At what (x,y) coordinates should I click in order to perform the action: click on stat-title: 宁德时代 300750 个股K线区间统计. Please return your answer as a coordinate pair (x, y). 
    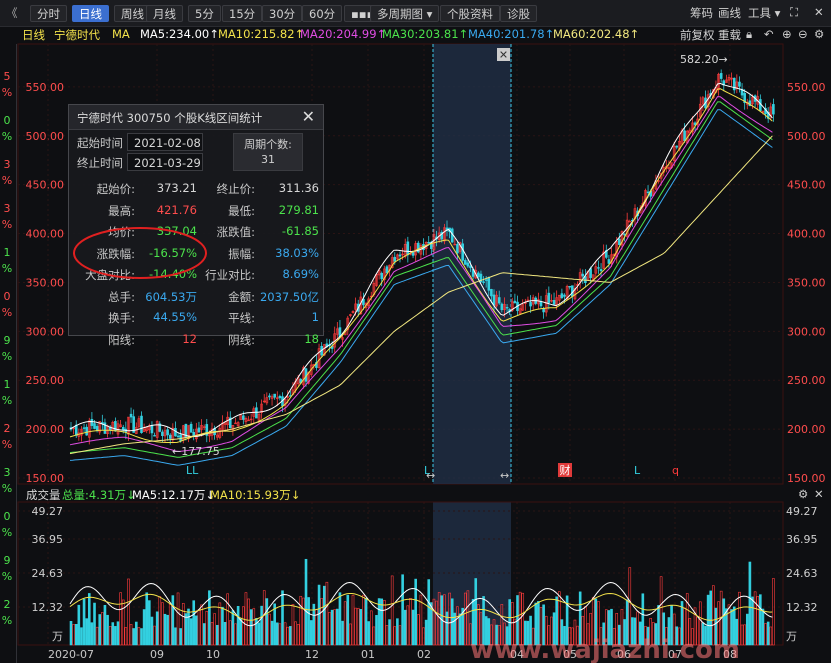
    Looking at the image, I should click on (170, 118).